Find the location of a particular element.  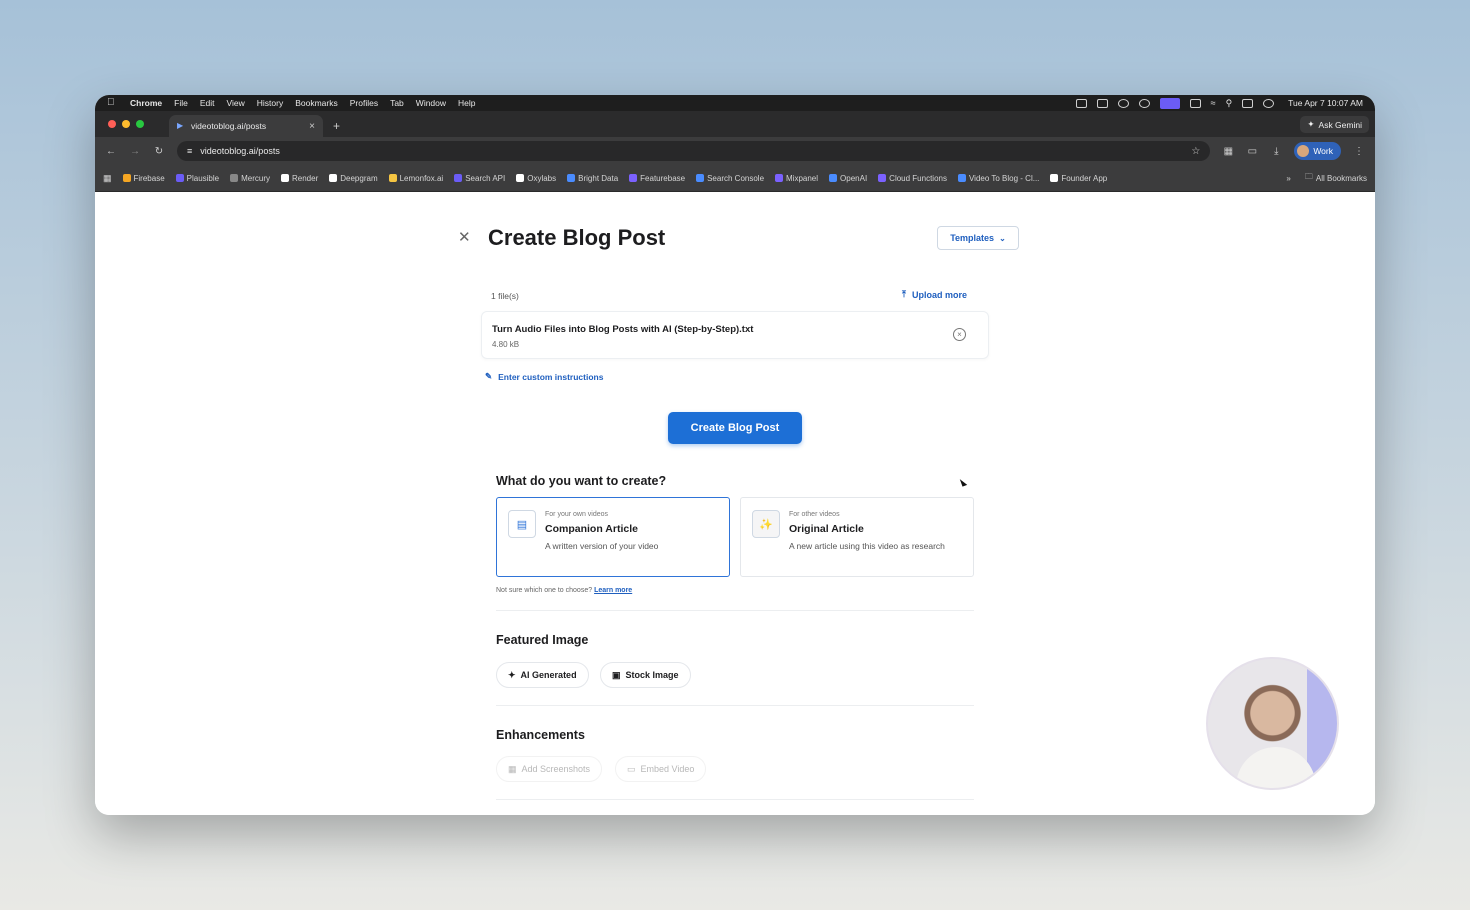

ai-generated-chip: ✦ AI Generated is located at coordinates (542, 675).